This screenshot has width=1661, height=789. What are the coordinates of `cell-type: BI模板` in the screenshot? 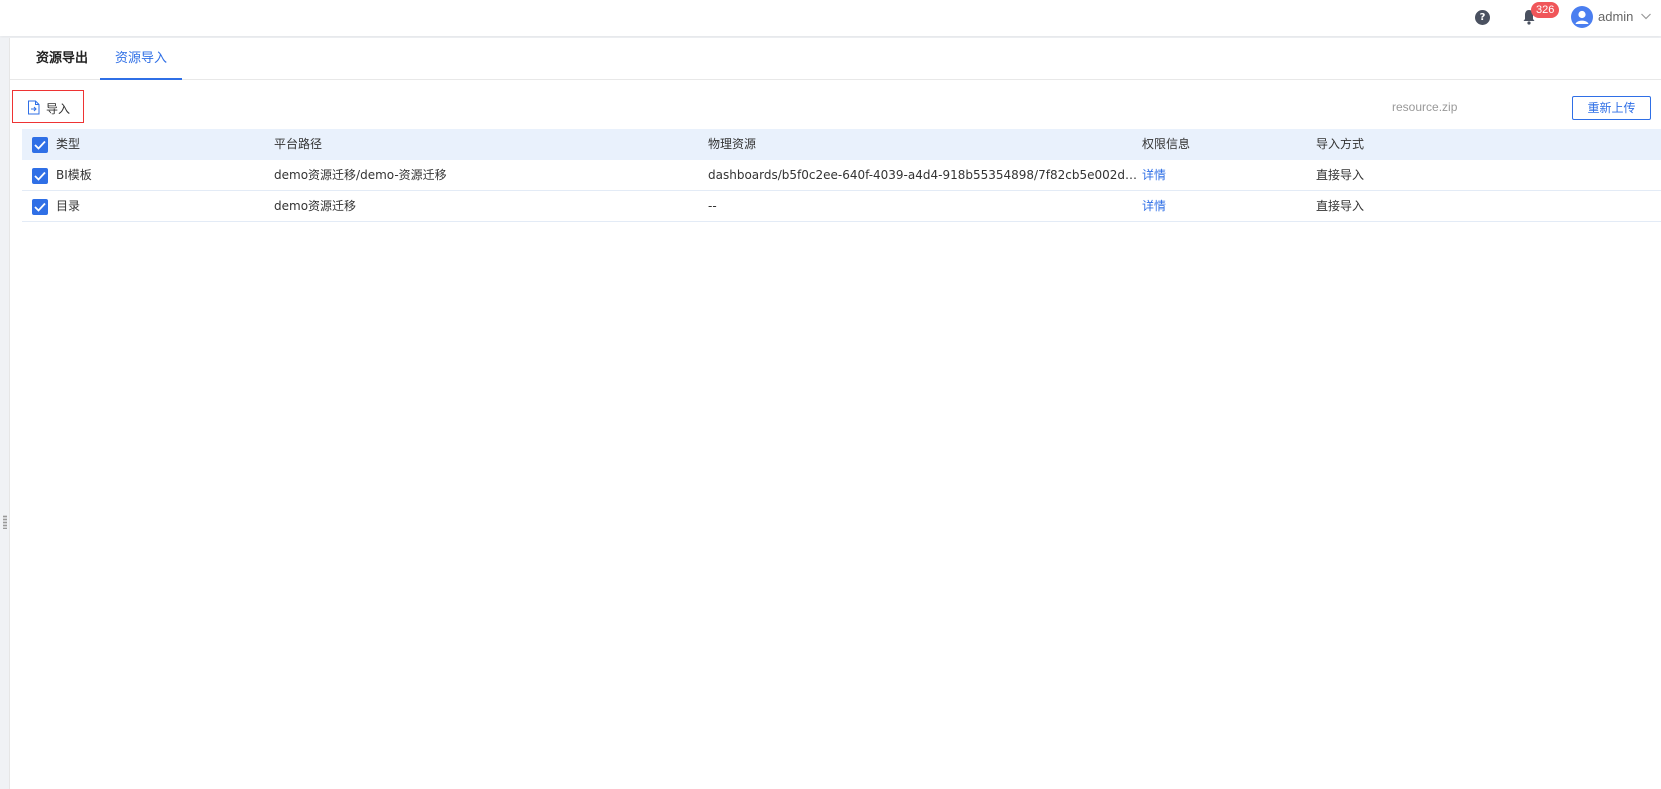 It's located at (74, 175).